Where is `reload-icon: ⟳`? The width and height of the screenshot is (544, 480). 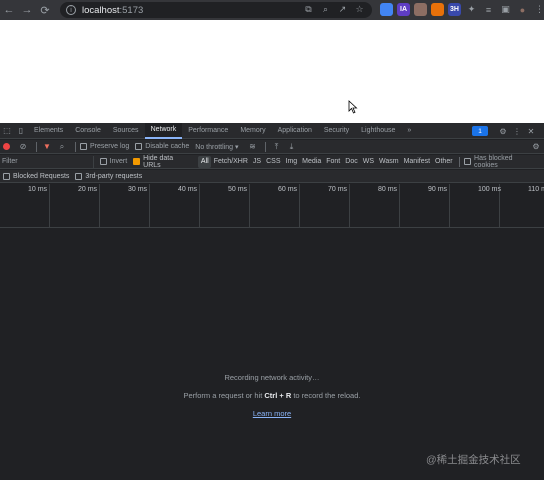 reload-icon: ⟳ is located at coordinates (45, 10).